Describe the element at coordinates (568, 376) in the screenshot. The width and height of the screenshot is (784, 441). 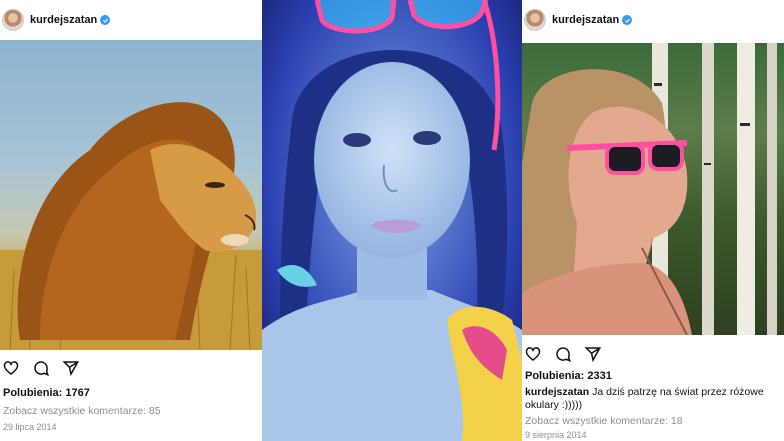
I see `likes-count: Polubienia: 2331` at that location.